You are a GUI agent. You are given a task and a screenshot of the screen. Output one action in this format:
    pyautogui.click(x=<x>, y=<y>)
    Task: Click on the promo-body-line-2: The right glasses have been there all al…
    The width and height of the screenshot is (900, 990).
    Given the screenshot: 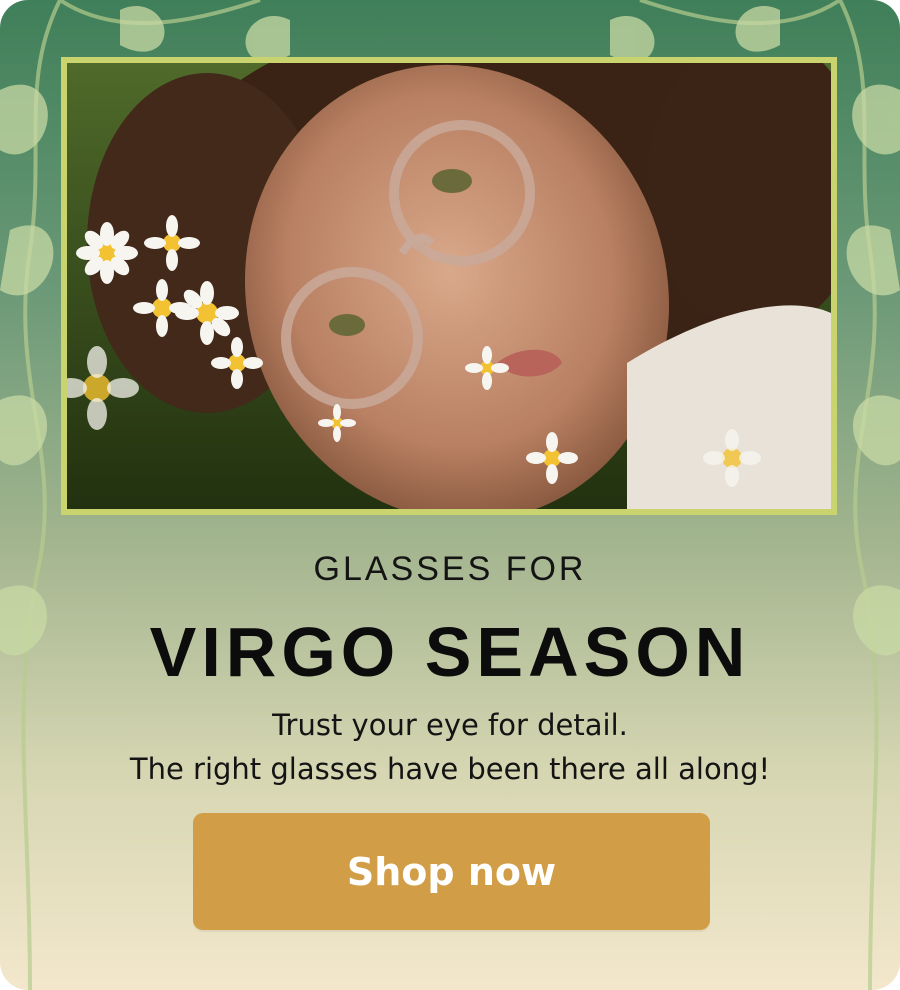 What is the action you would take?
    pyautogui.click(x=450, y=769)
    